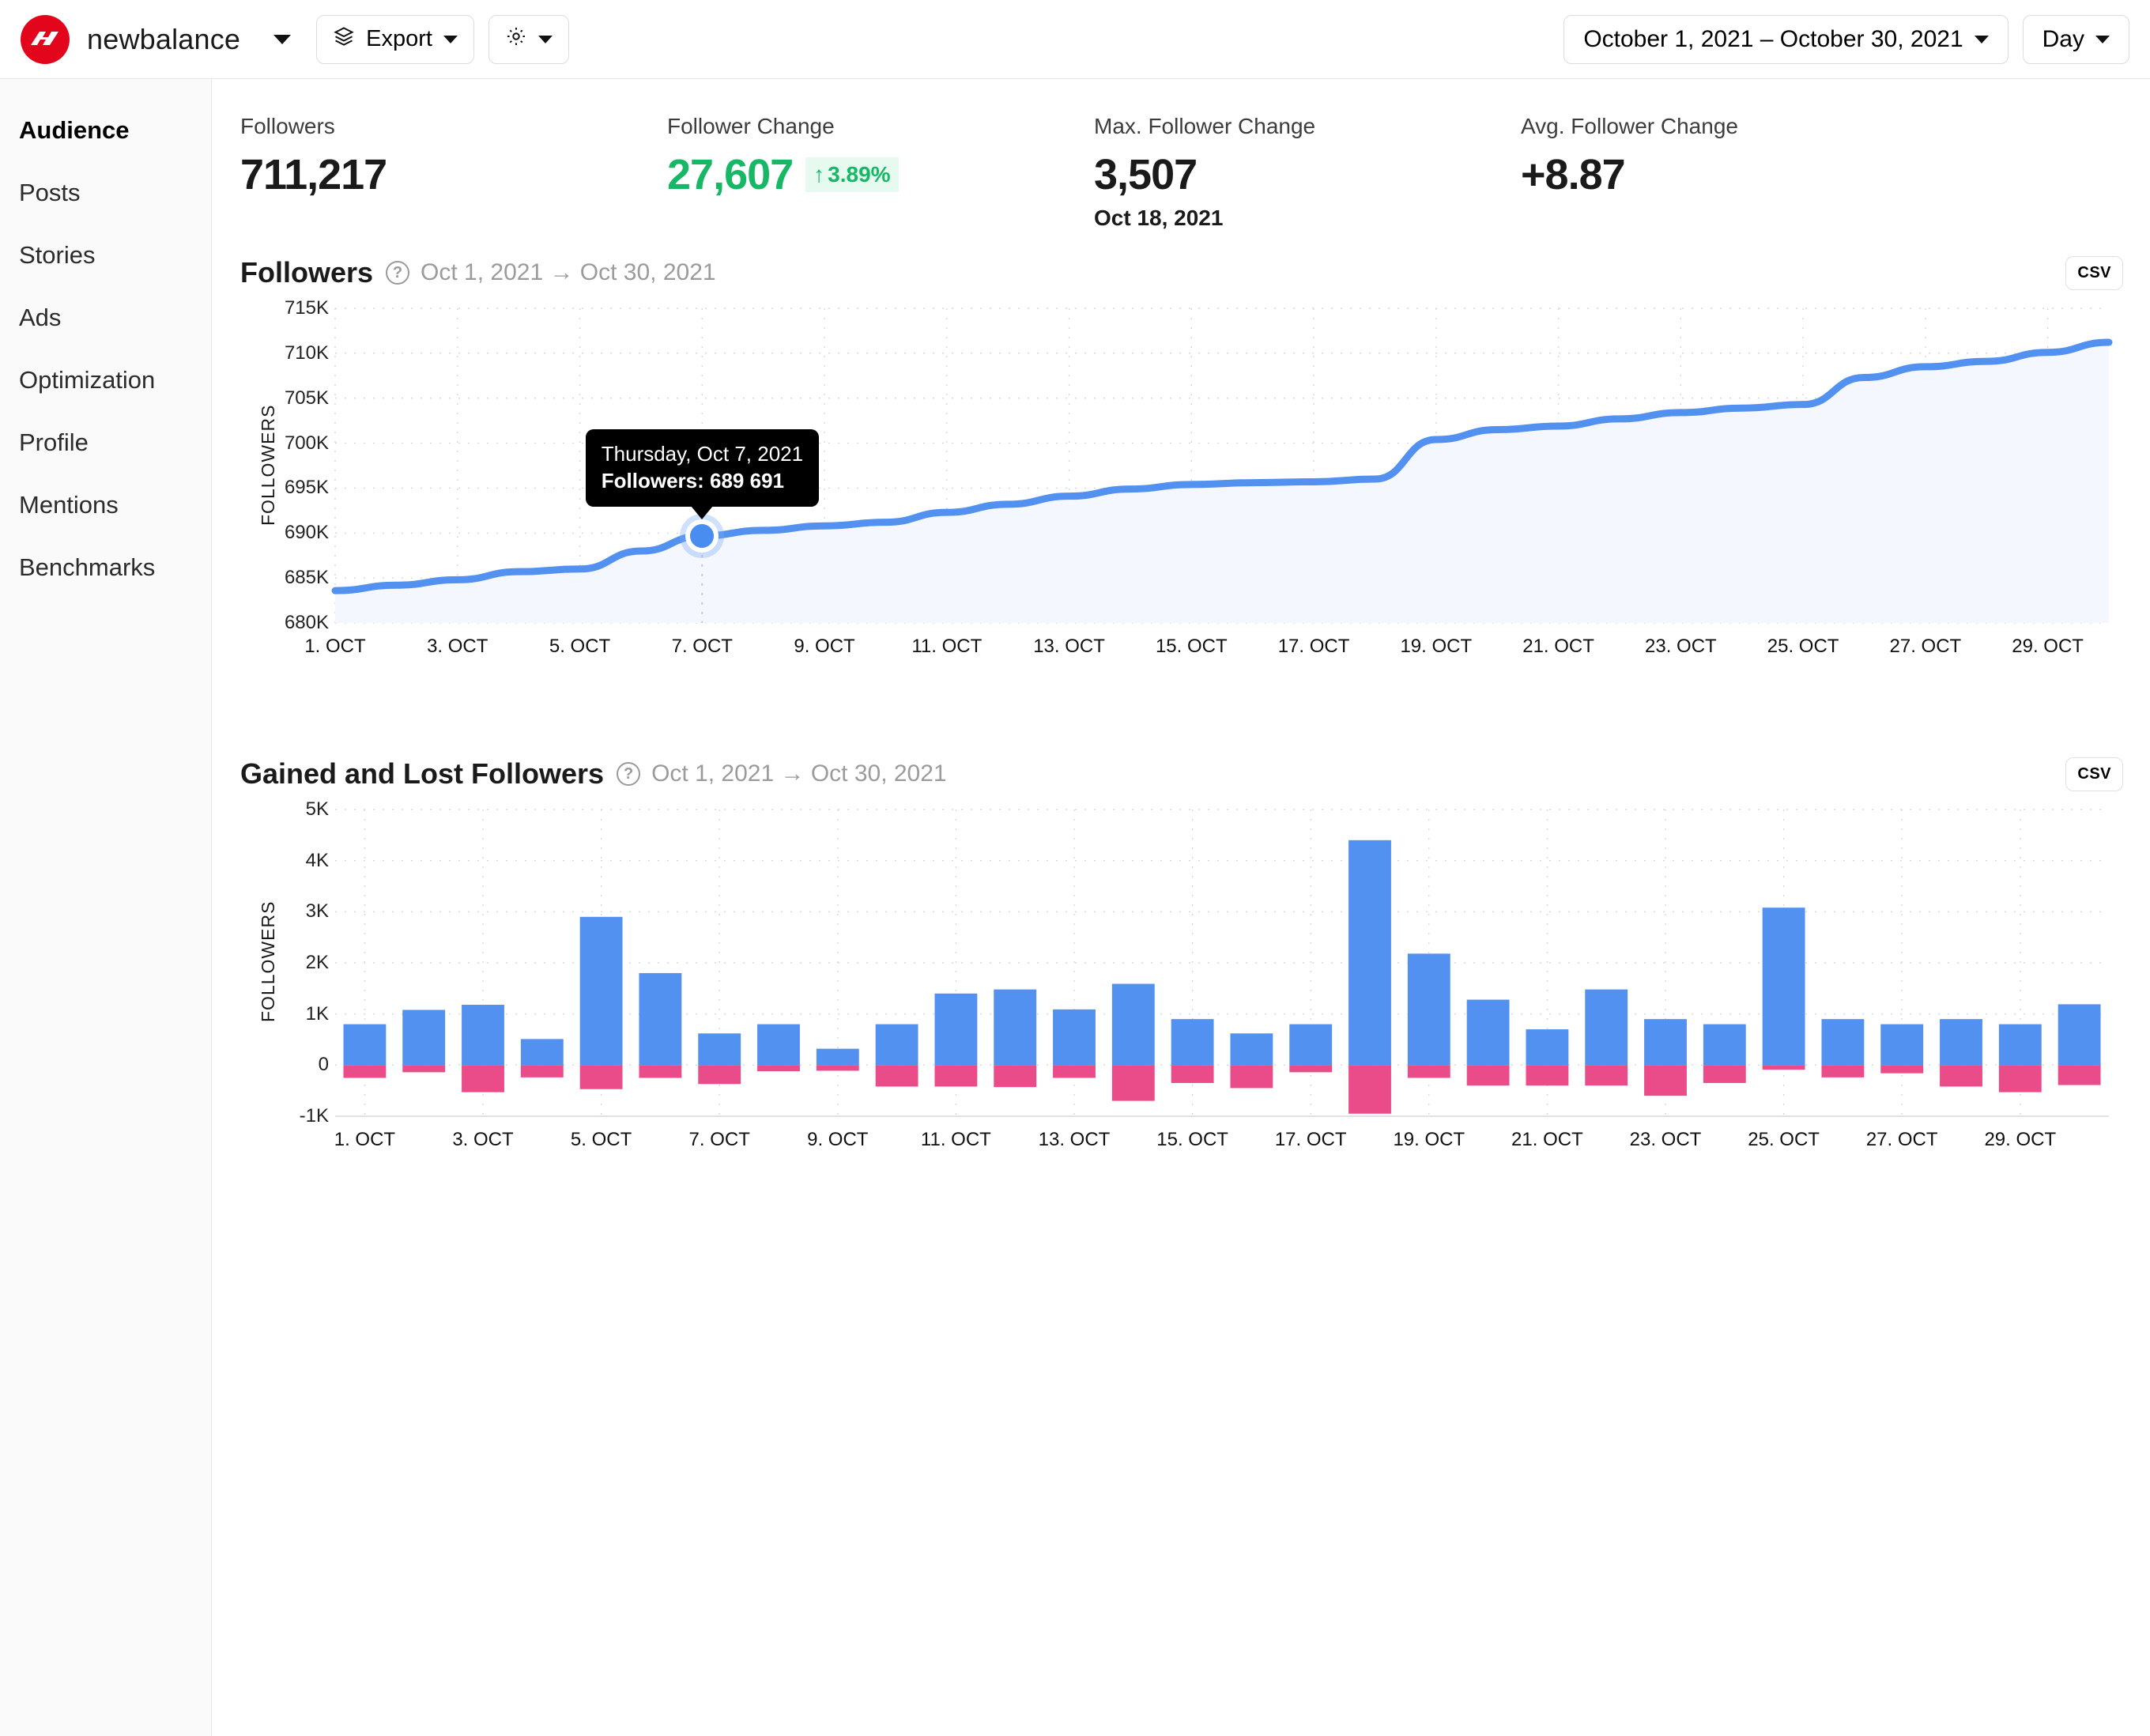 This screenshot has width=2150, height=1736. What do you see at coordinates (317, 1013) in the screenshot?
I see `y-axis-tick: 1K` at bounding box center [317, 1013].